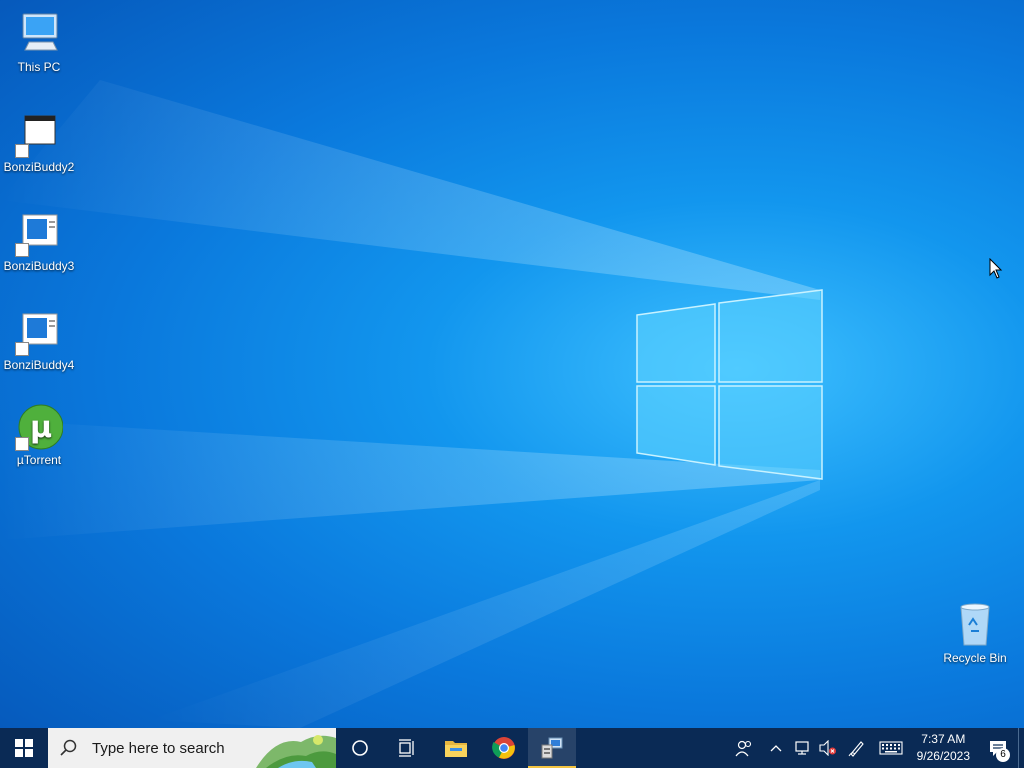  I want to click on pen-workspace-button, so click(857, 748).